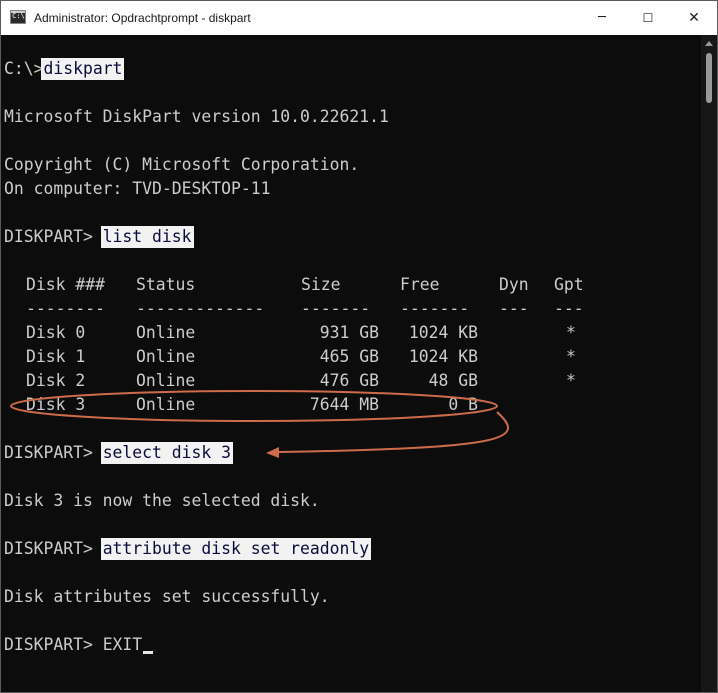 The width and height of the screenshot is (718, 693). I want to click on size-cell: 476 GB, so click(349, 380).